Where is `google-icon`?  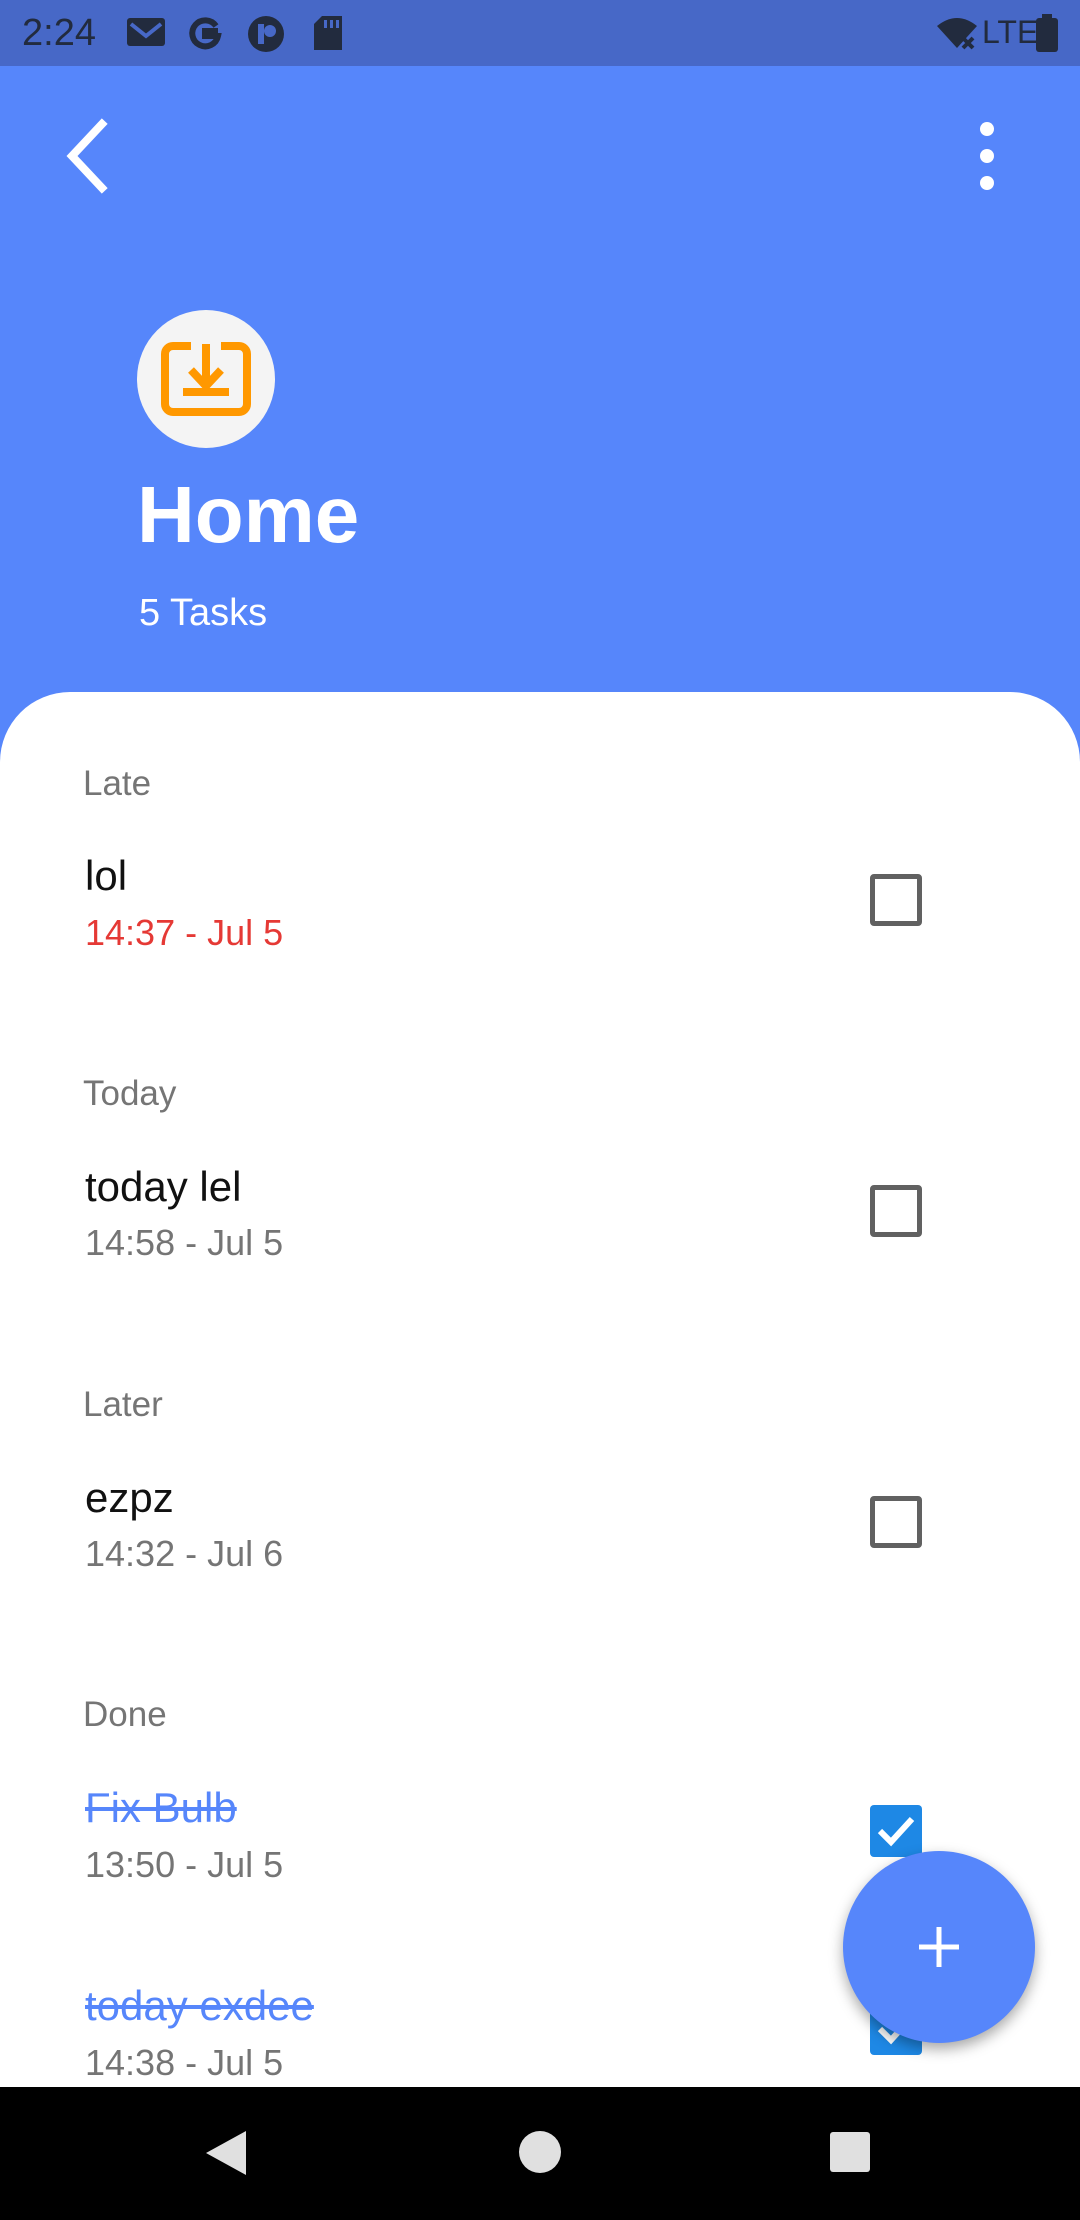
google-icon is located at coordinates (205, 35).